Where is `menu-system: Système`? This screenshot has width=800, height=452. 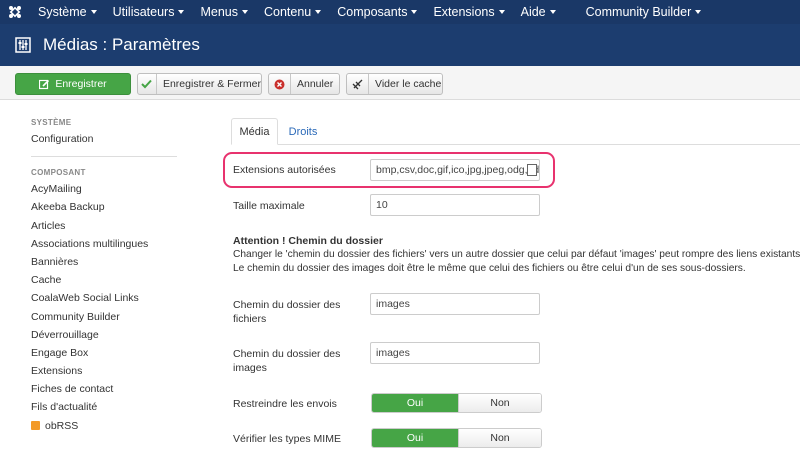
menu-system: Système is located at coordinates (67, 12).